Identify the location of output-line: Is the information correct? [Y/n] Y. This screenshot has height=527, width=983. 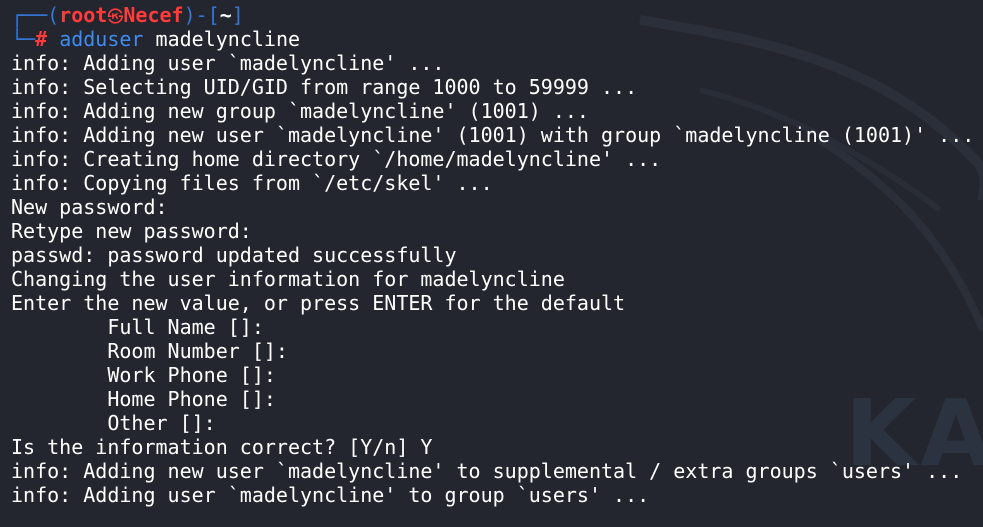
(222, 447).